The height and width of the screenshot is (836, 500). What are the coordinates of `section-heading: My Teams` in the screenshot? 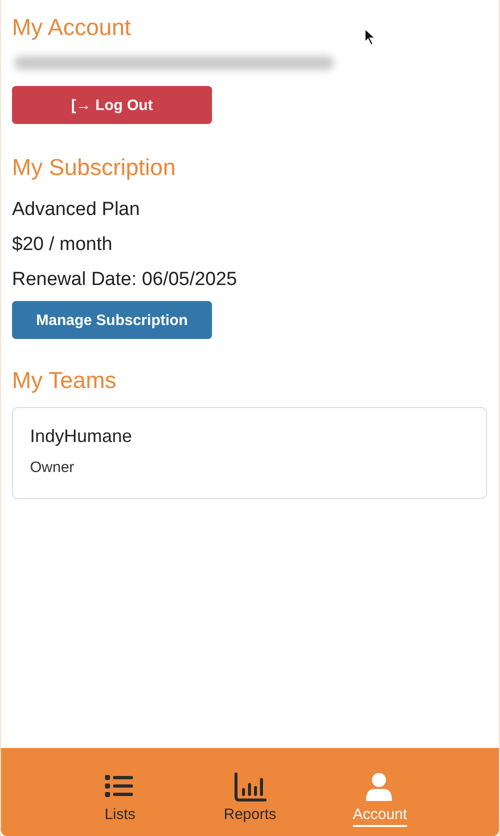 It's located at (64, 380).